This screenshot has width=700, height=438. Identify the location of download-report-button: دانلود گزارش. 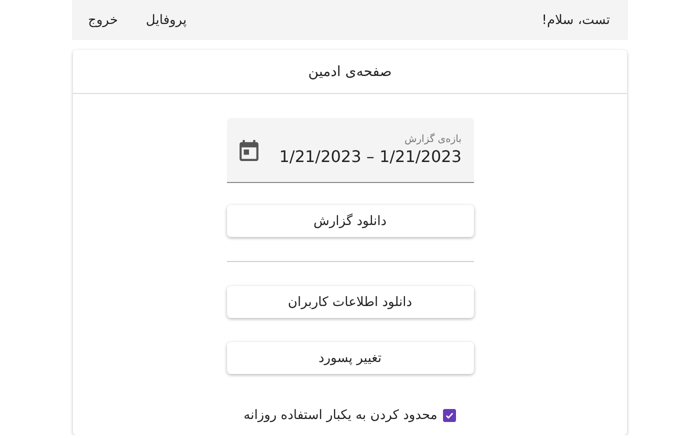
(350, 221).